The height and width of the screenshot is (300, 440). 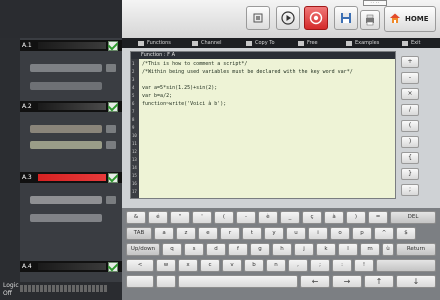 What do you see at coordinates (379, 281) in the screenshot?
I see `up-arrow-key: ↑` at bounding box center [379, 281].